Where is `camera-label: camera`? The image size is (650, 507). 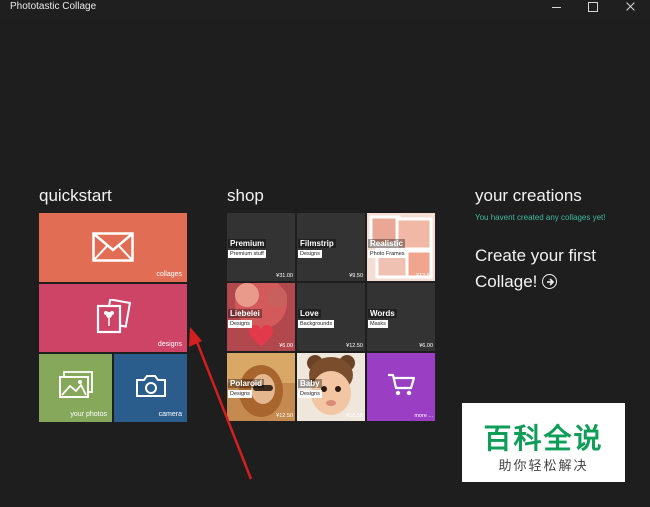
camera-label: camera is located at coordinates (170, 414).